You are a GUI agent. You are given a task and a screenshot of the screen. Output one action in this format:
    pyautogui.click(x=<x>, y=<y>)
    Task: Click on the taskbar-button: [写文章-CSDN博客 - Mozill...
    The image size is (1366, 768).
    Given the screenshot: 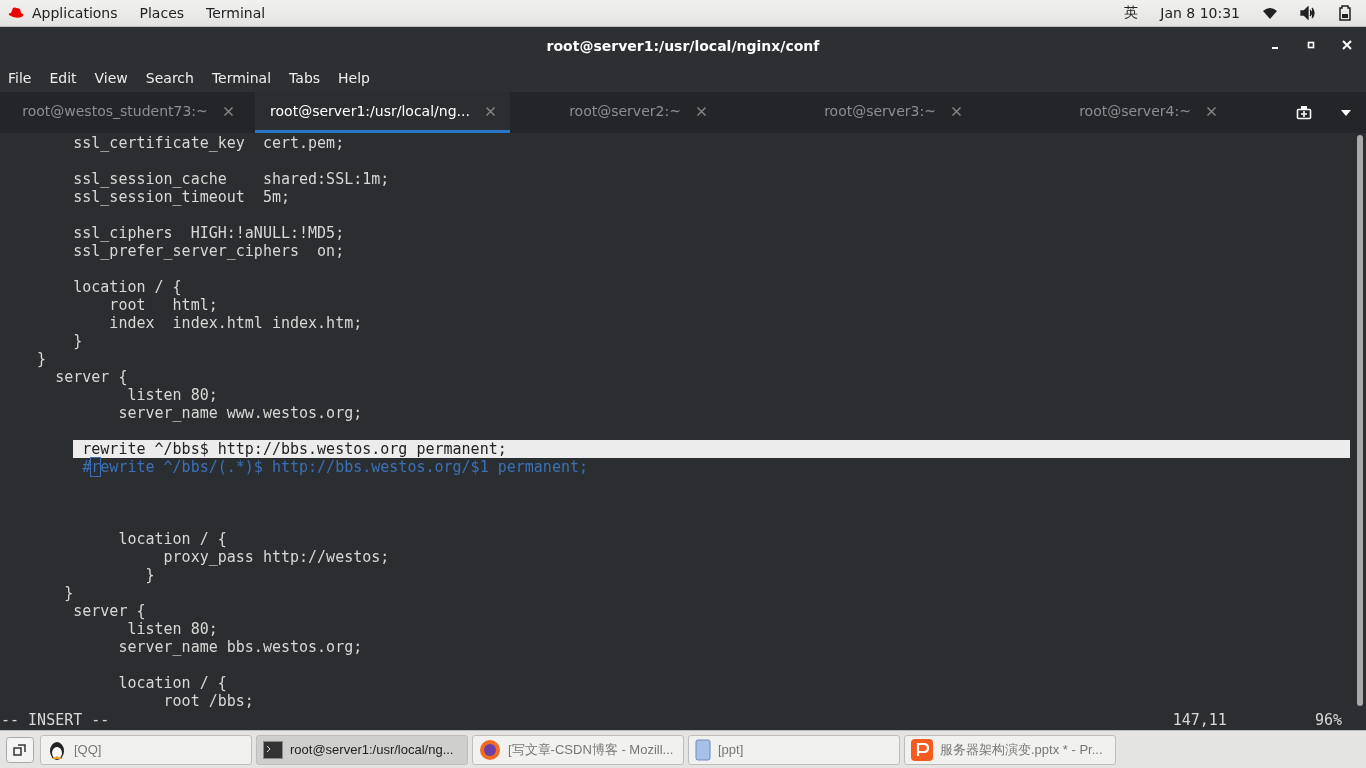 What is the action you would take?
    pyautogui.click(x=578, y=749)
    